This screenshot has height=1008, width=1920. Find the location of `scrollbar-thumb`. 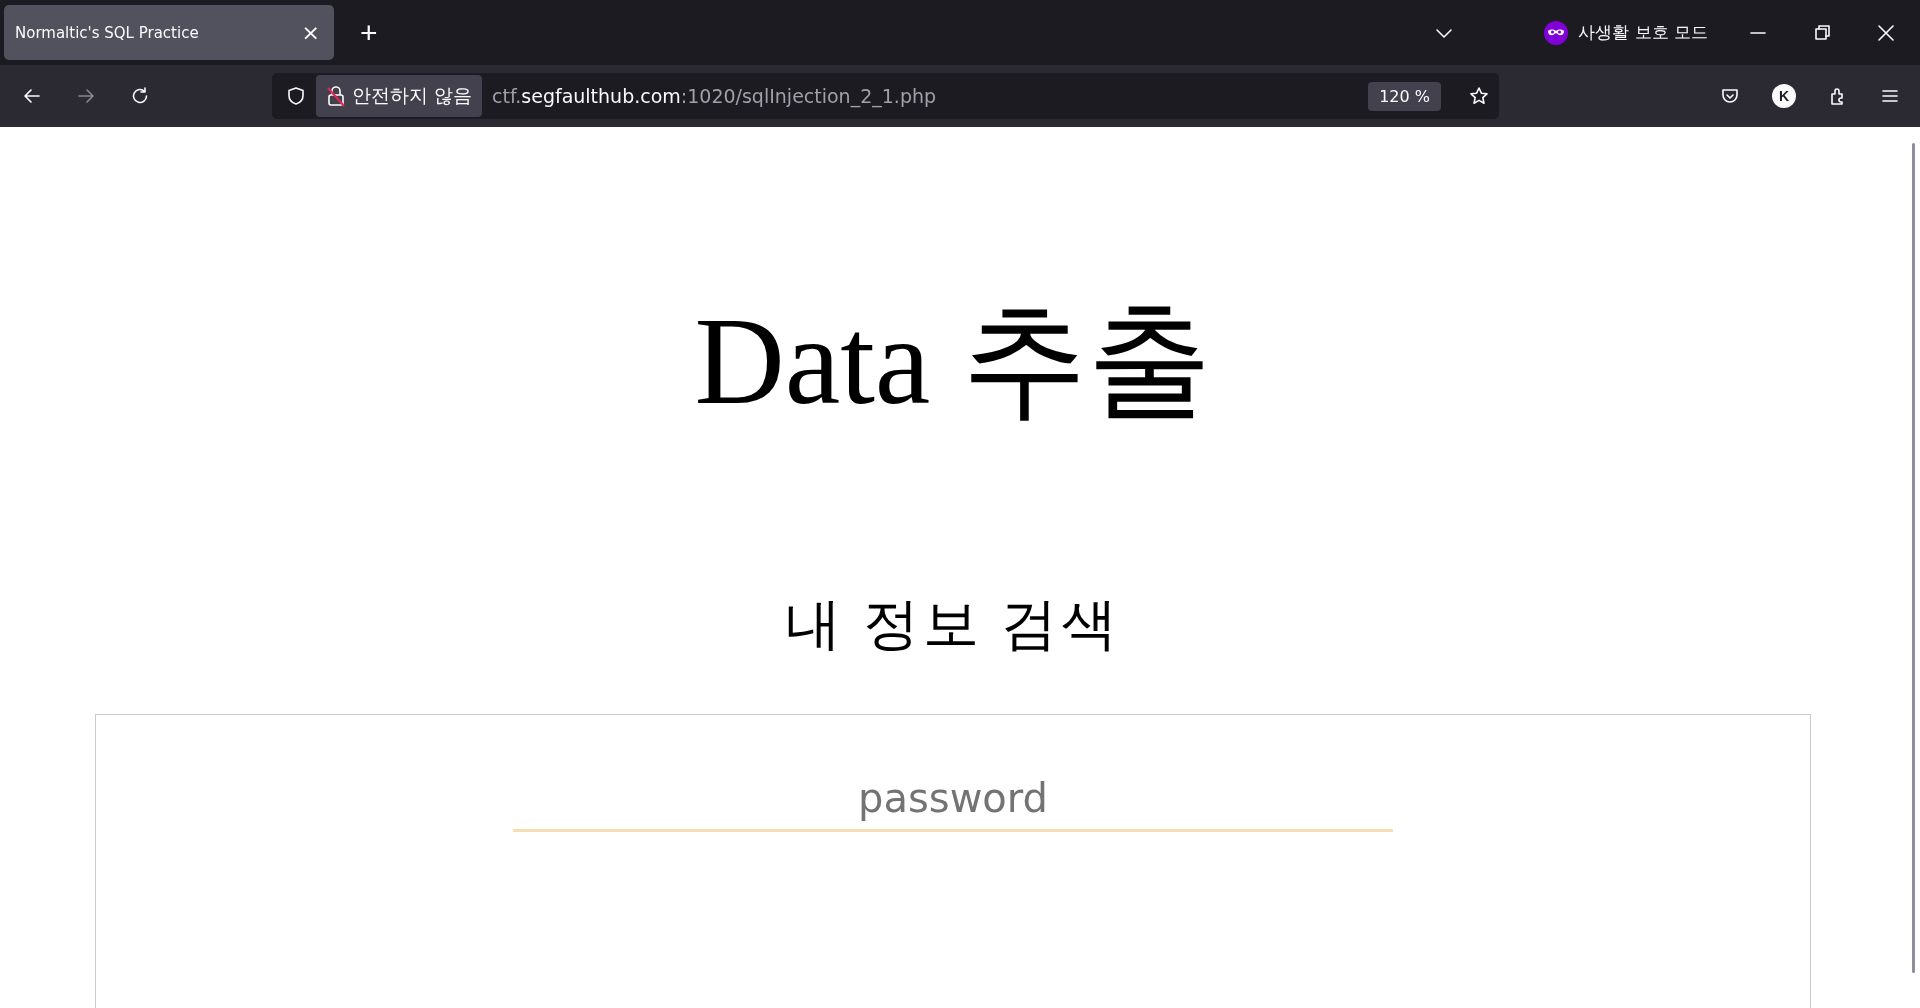

scrollbar-thumb is located at coordinates (1913, 558).